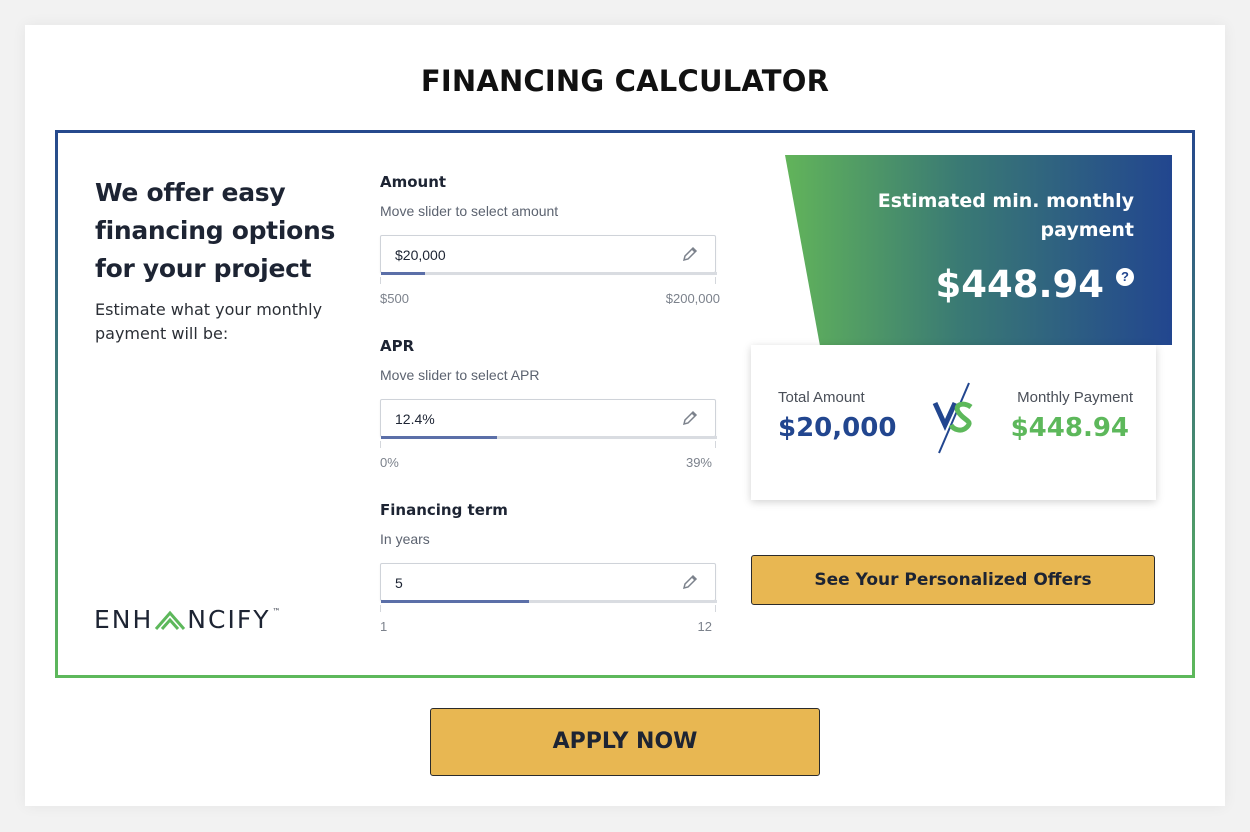 Image resolution: width=1250 pixels, height=832 pixels. Describe the element at coordinates (389, 462) in the screenshot. I see `apr-min: 0%` at that location.